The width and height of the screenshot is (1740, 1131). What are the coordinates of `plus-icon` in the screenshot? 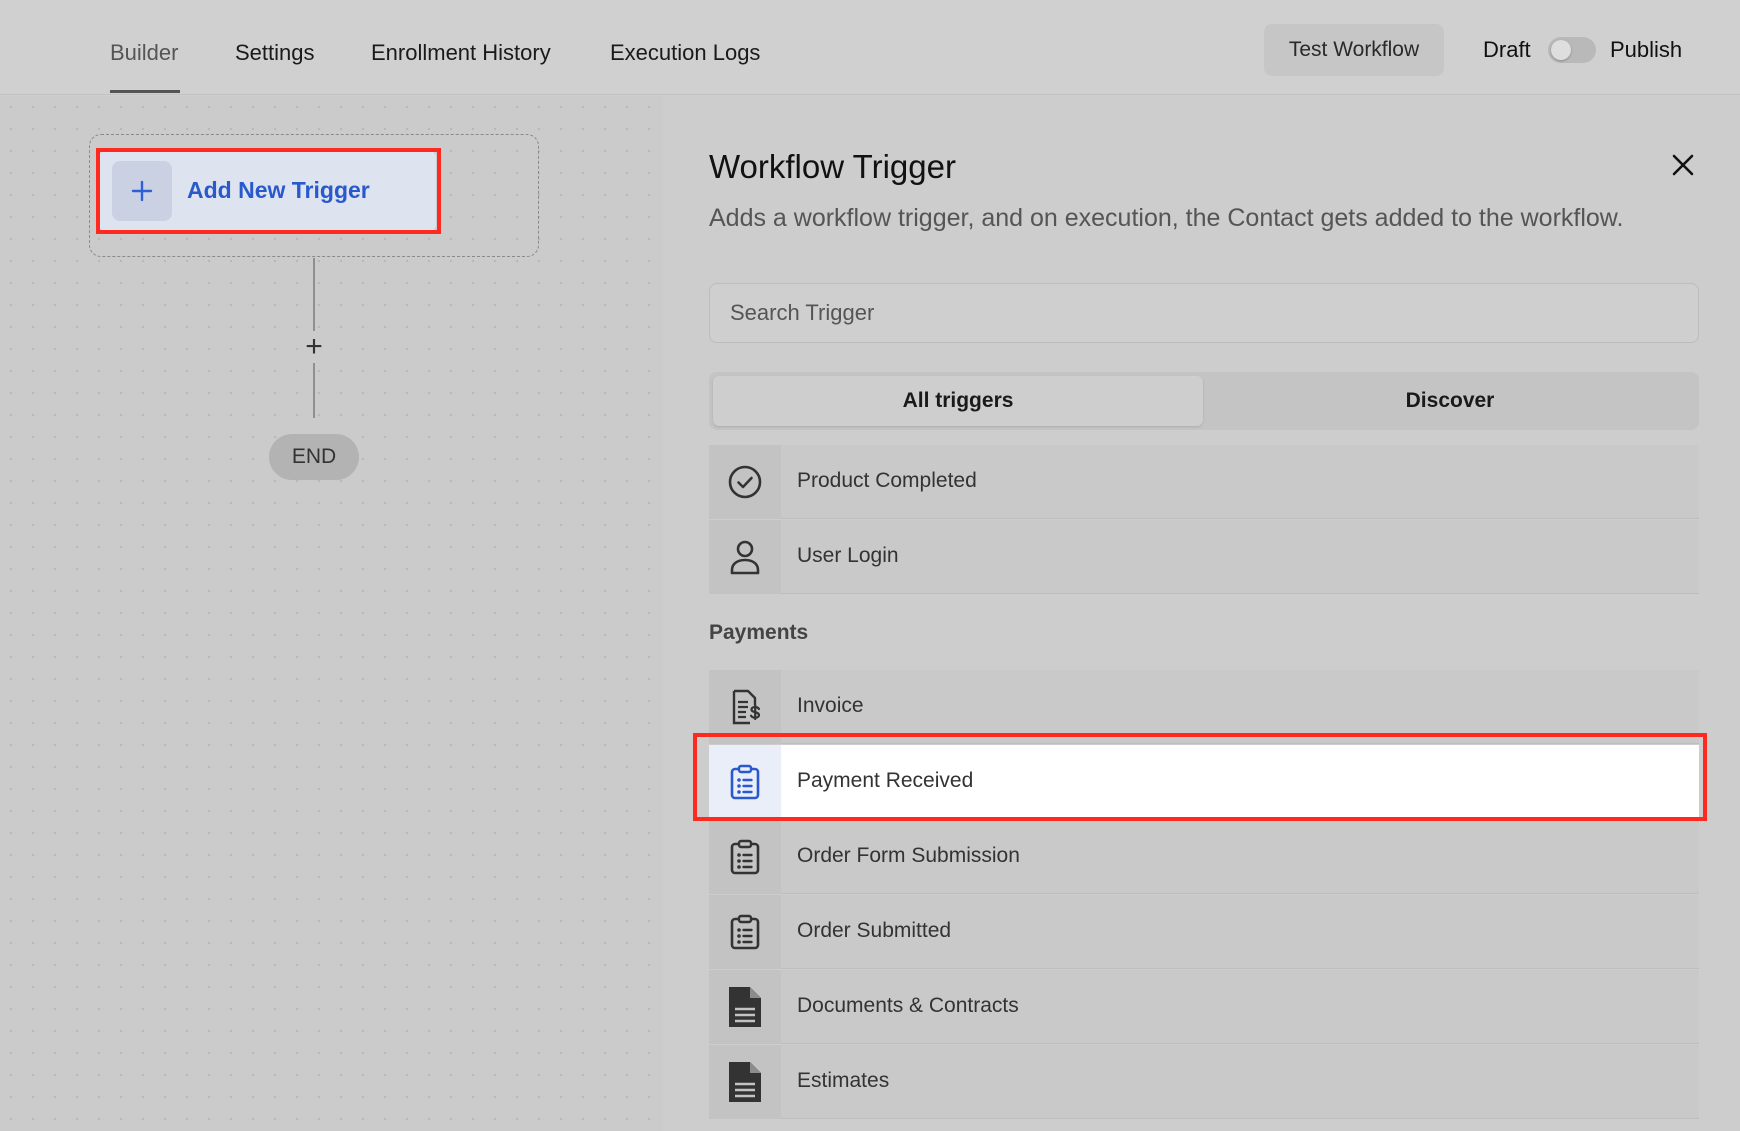 It's located at (142, 191).